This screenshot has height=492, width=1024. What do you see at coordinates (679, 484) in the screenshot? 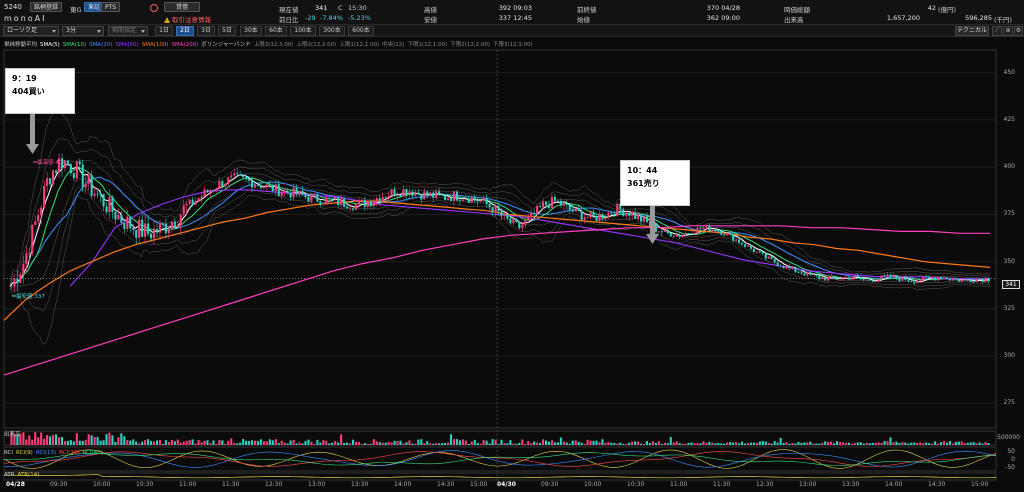
I see `x-tick-label: 11:00` at bounding box center [679, 484].